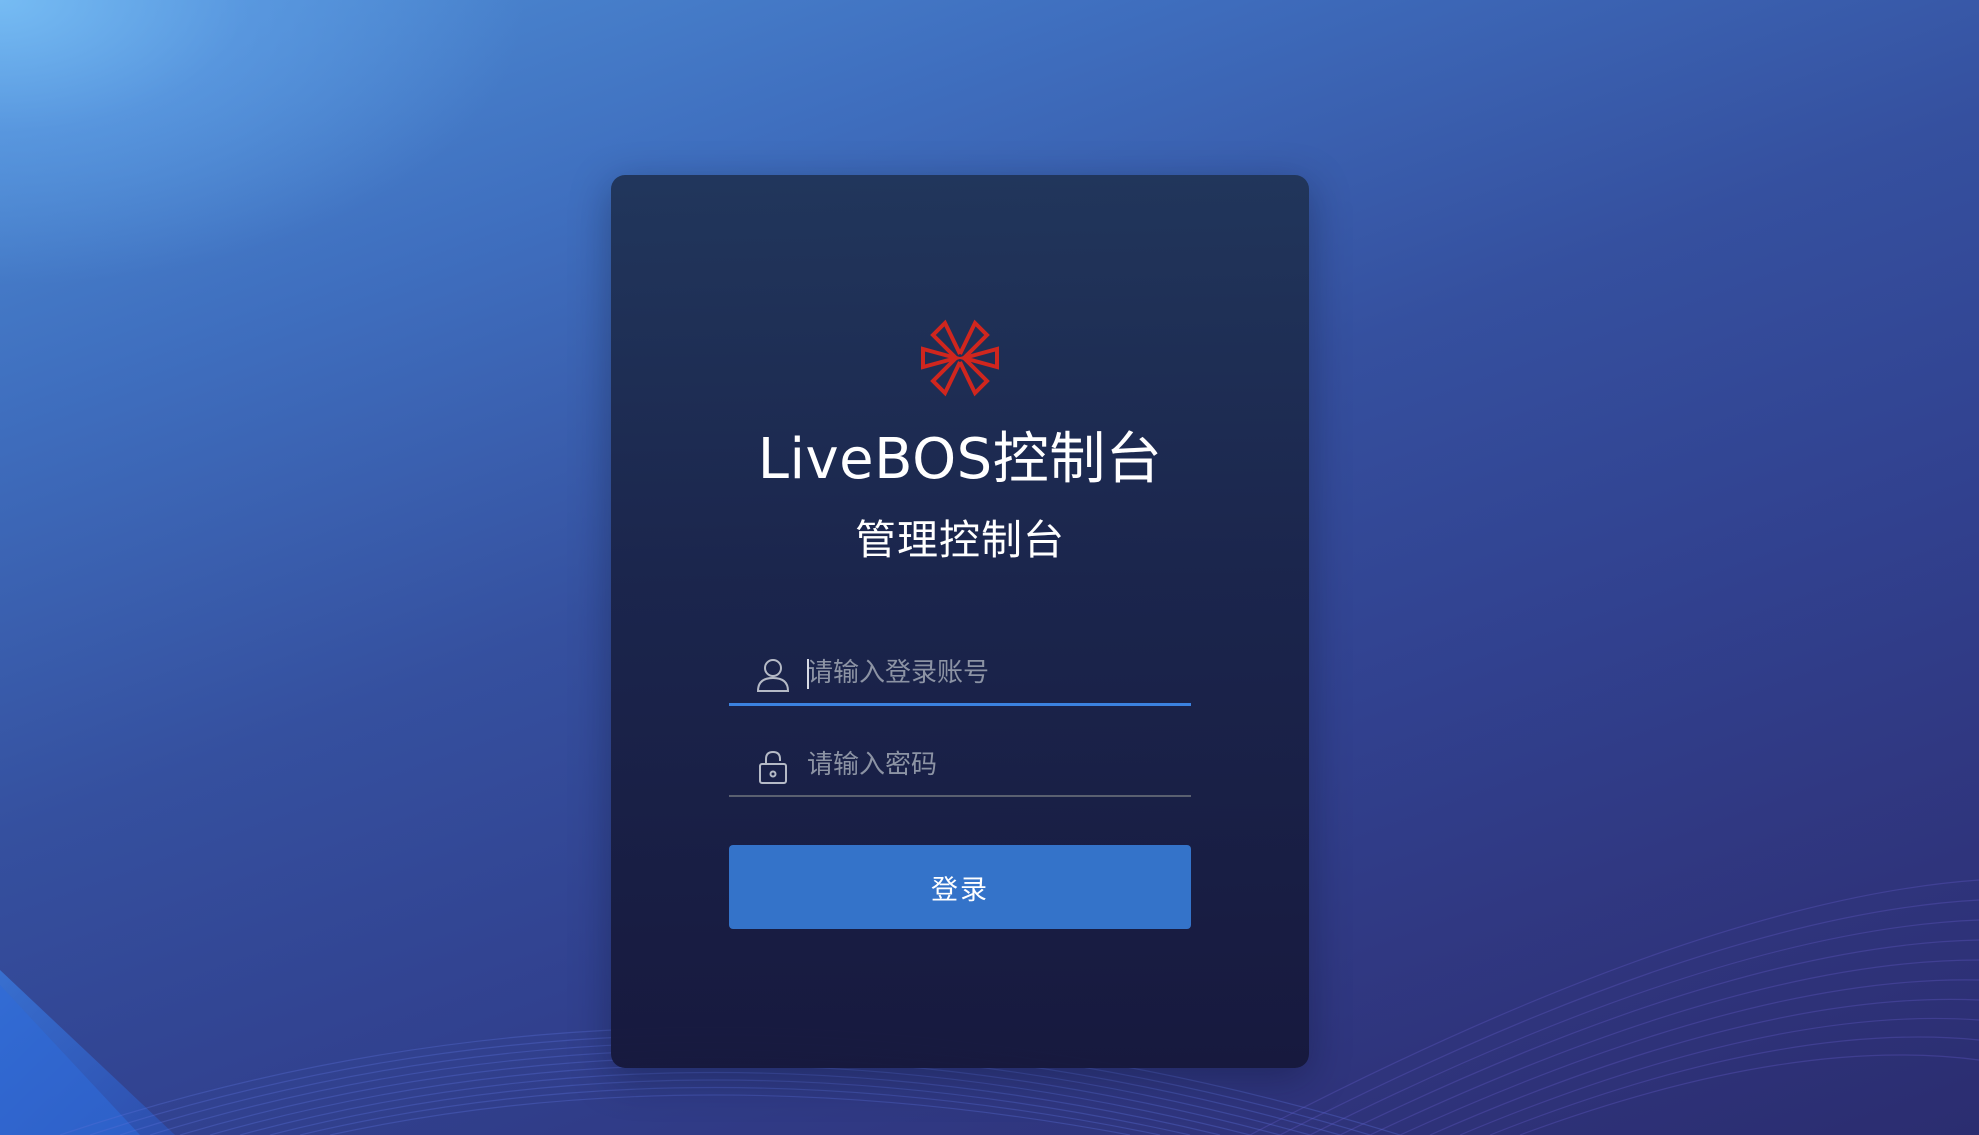  Describe the element at coordinates (960, 459) in the screenshot. I see `page-title: LiveBOS控制台` at that location.